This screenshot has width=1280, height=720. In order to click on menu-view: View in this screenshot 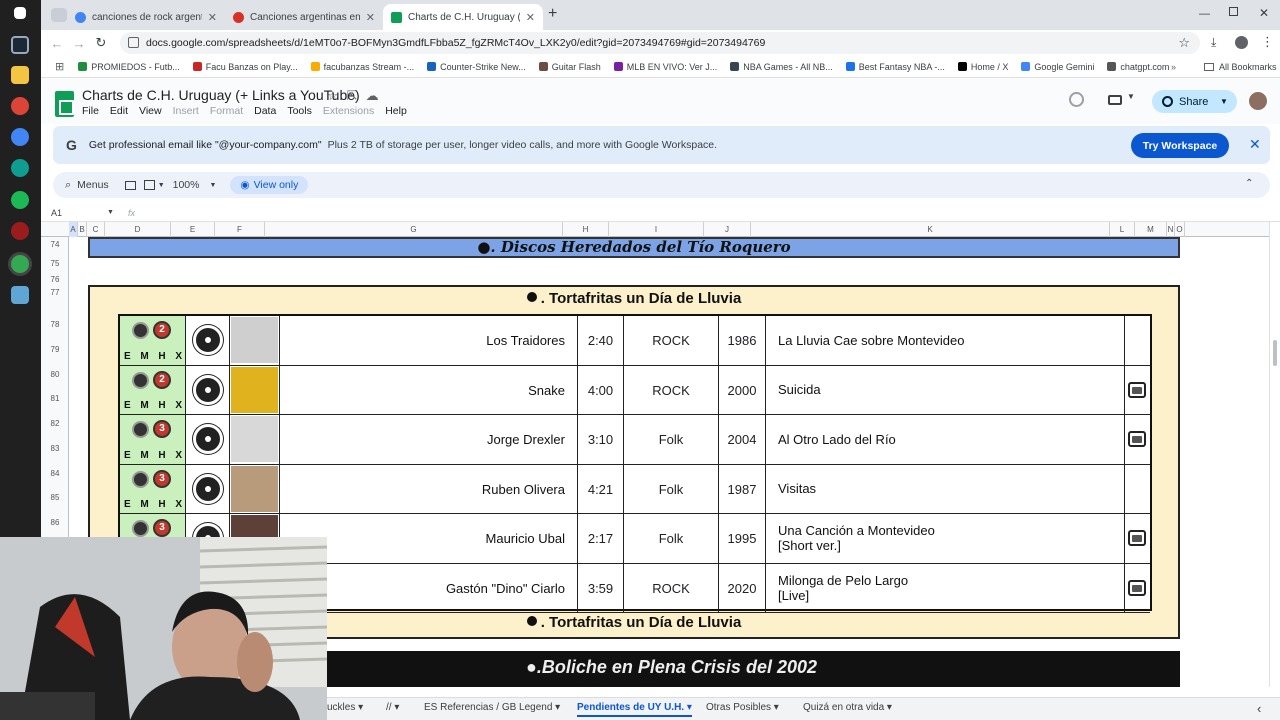, I will do `click(150, 111)`.